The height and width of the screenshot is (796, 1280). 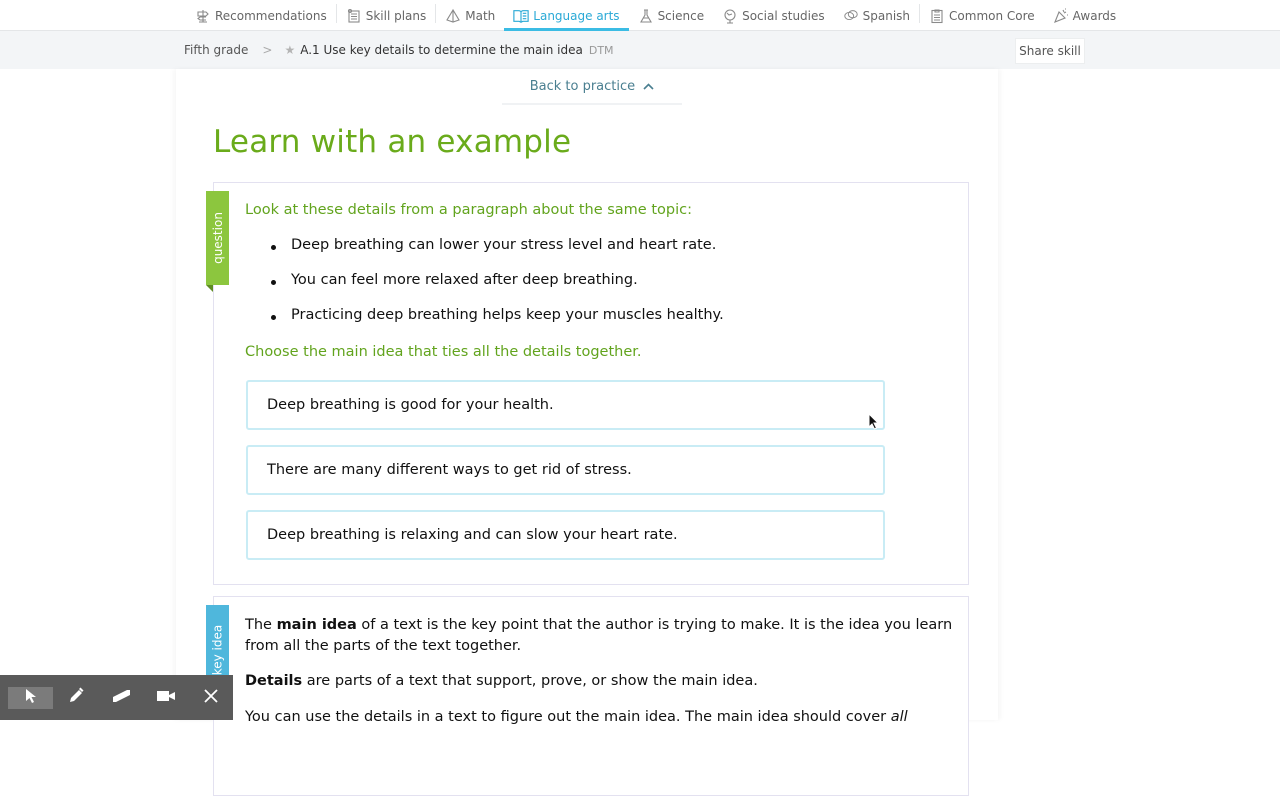 I want to click on nav-item-awards: Awards, so click(x=1084, y=15).